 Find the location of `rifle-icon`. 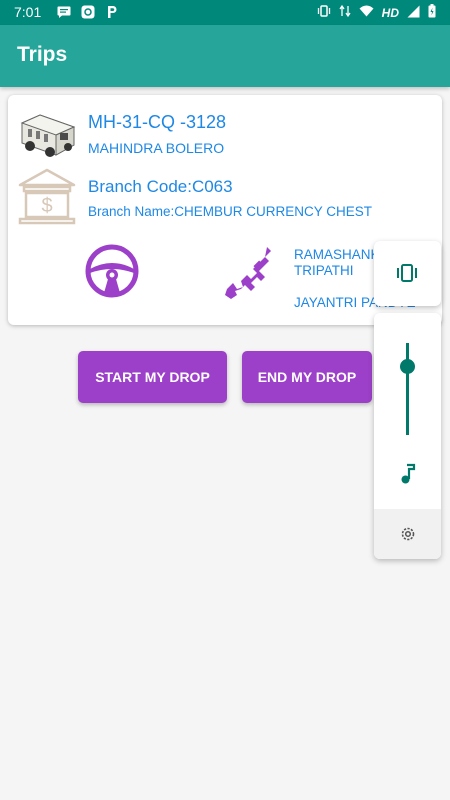

rifle-icon is located at coordinates (248, 273).